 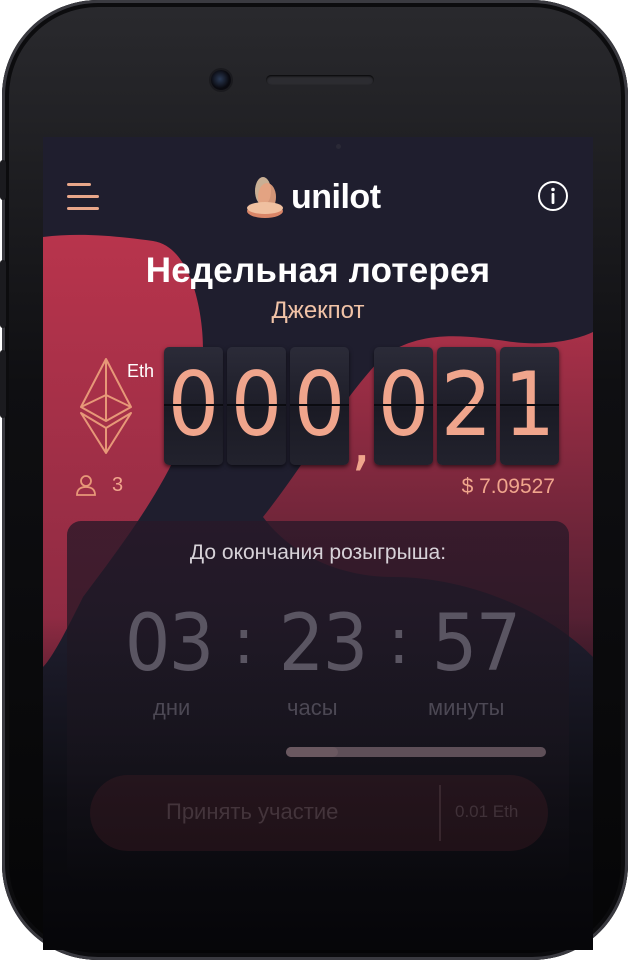 What do you see at coordinates (172, 707) in the screenshot?
I see `days-label: дни` at bounding box center [172, 707].